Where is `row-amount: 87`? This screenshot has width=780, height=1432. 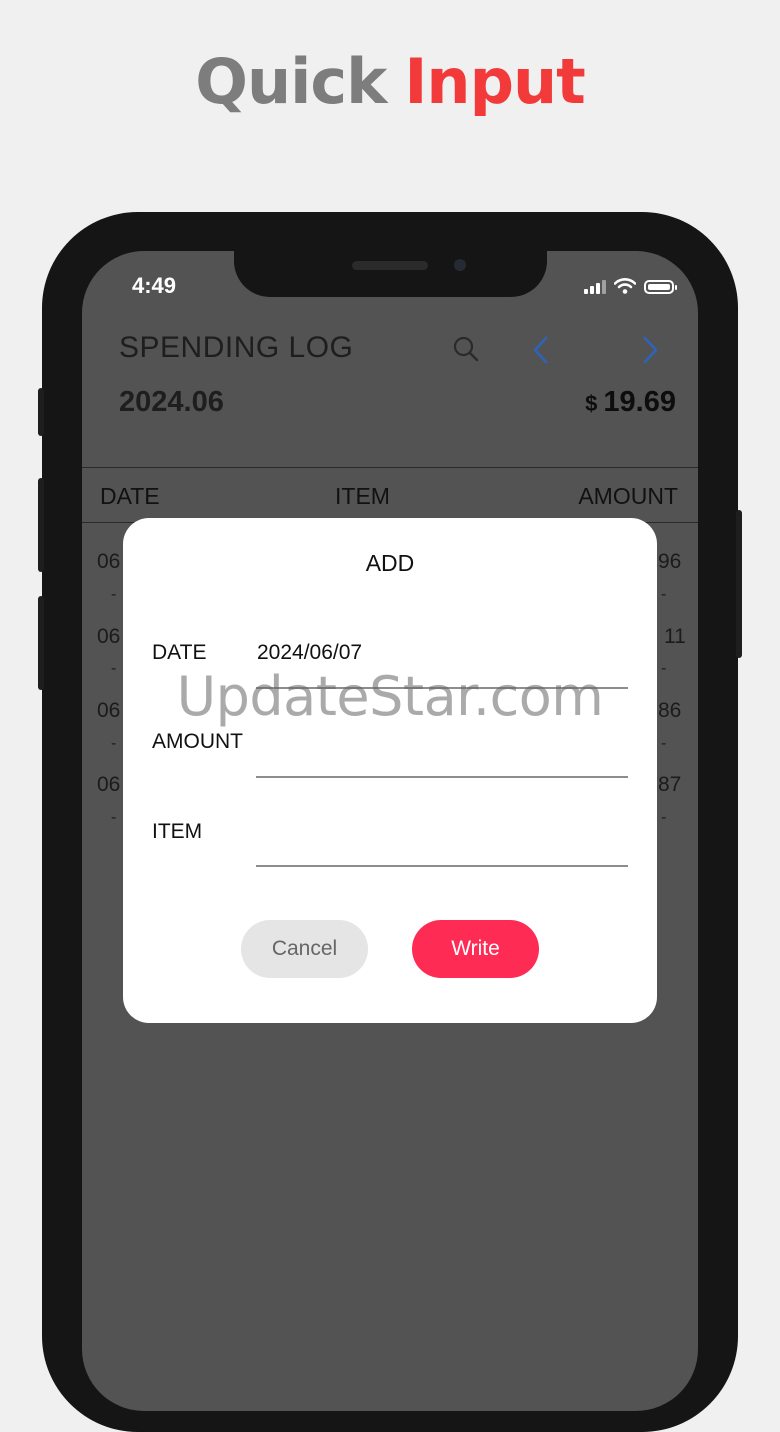
row-amount: 87 is located at coordinates (670, 784).